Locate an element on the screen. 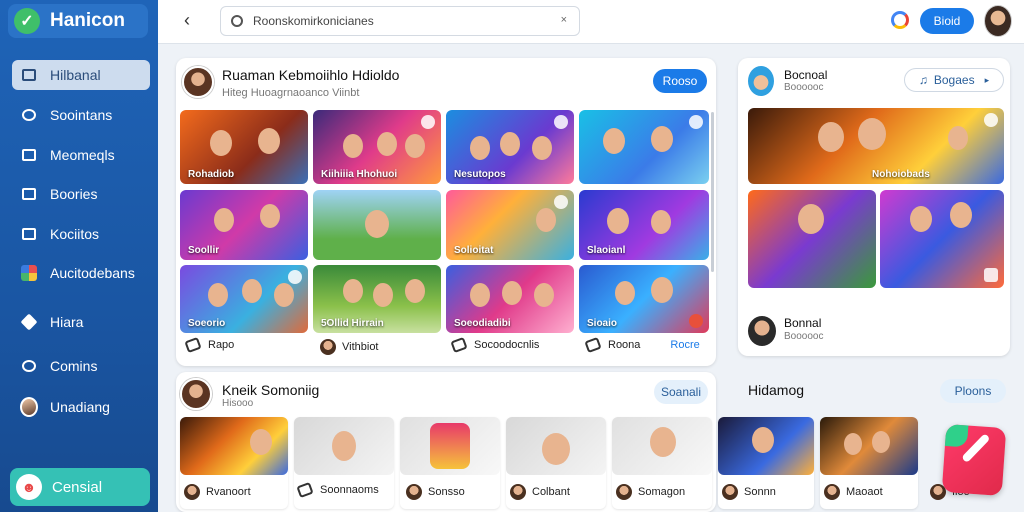 The width and height of the screenshot is (1024, 512). footer-label: Vithbiot is located at coordinates (360, 347).